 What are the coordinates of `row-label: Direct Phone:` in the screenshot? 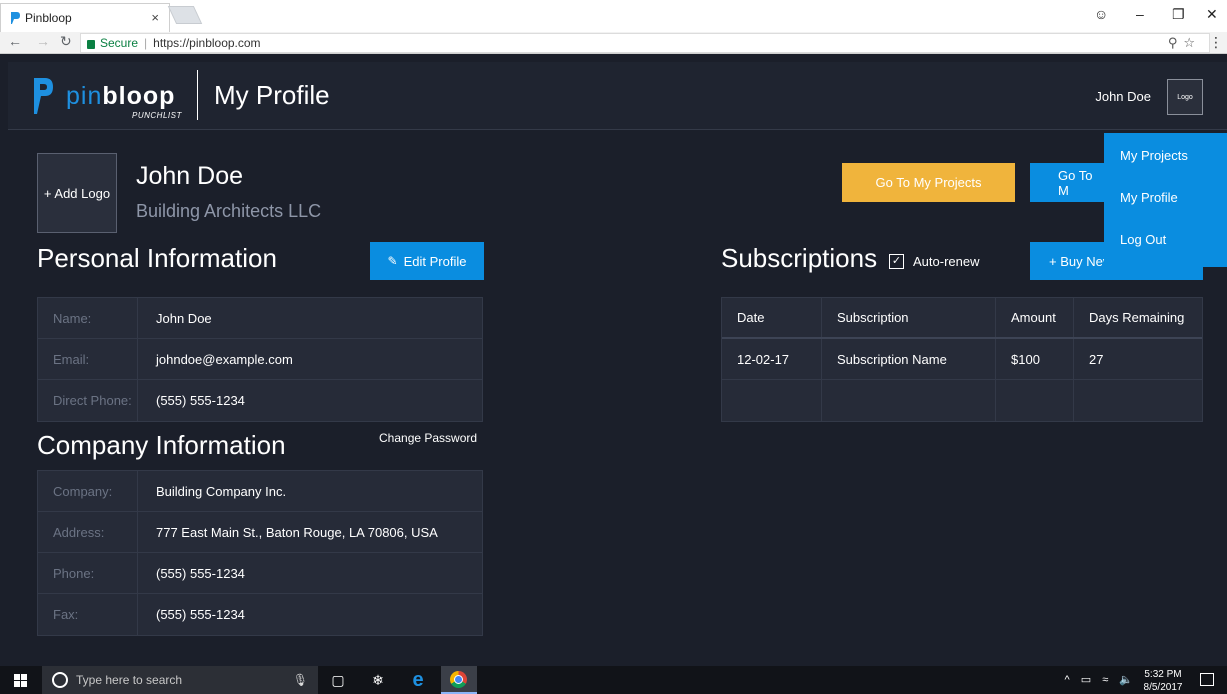 It's located at (88, 400).